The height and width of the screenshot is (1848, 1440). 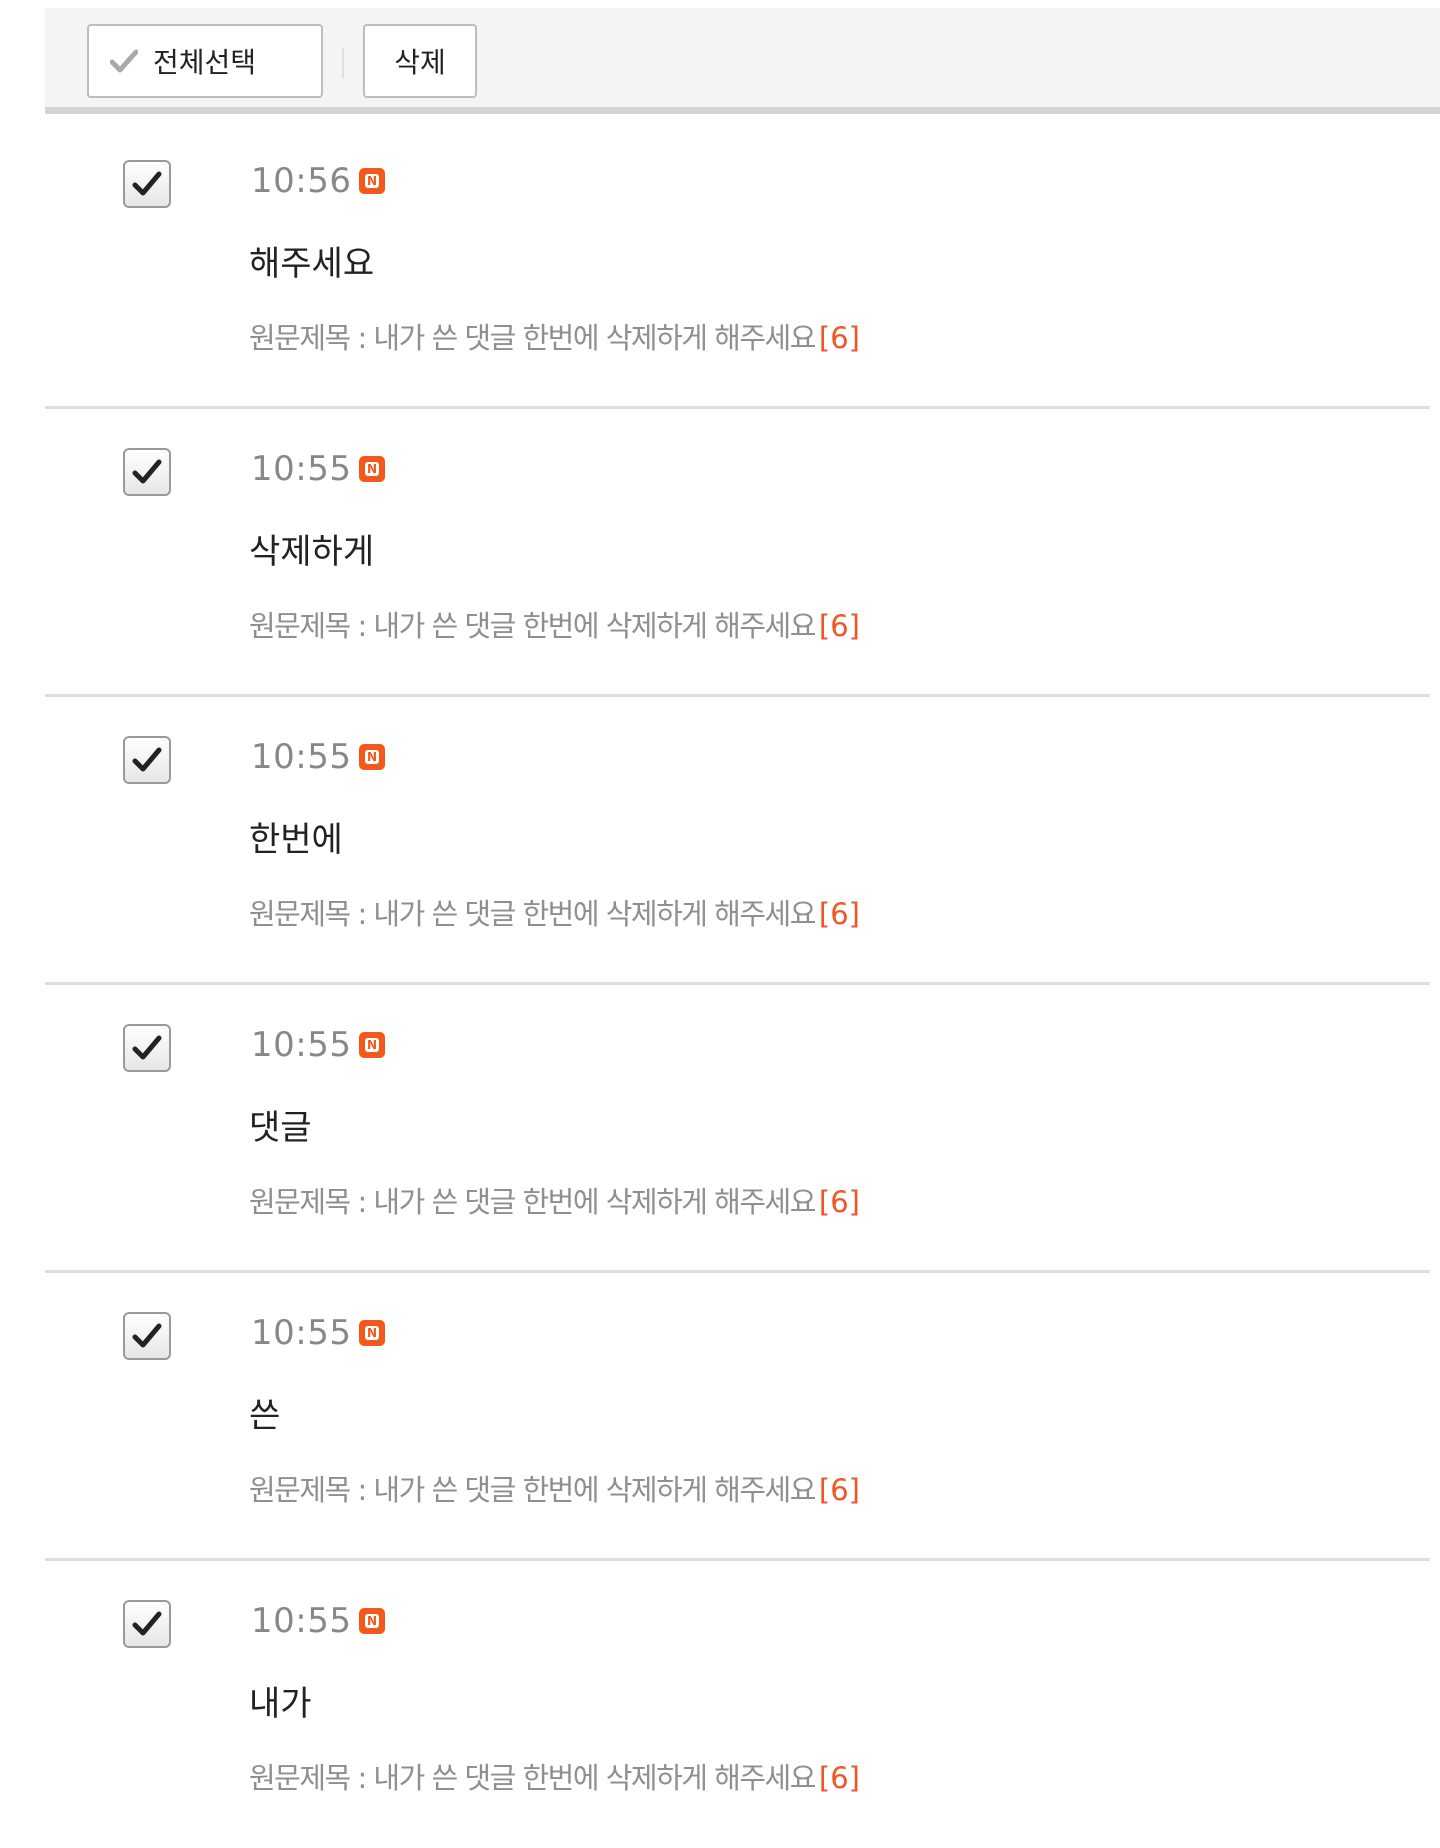 What do you see at coordinates (280, 1700) in the screenshot?
I see `comment-text: 내가` at bounding box center [280, 1700].